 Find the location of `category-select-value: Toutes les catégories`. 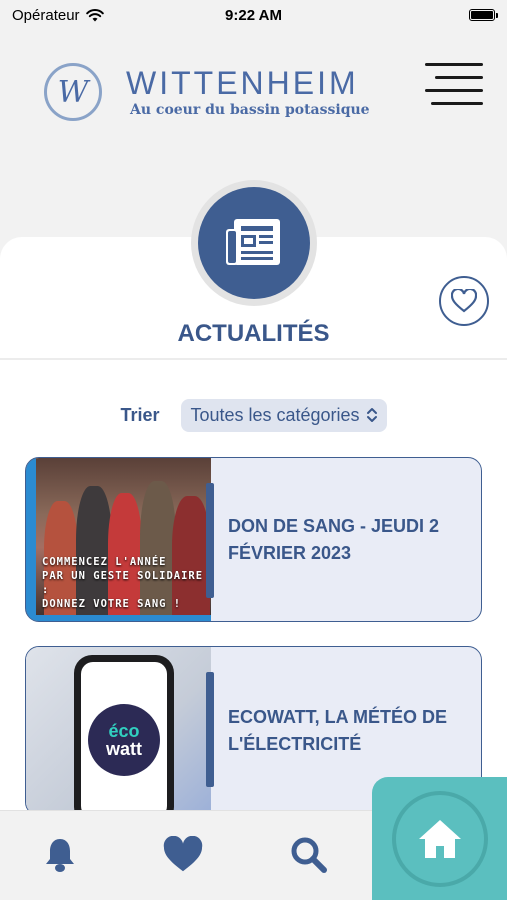

category-select-value: Toutes les catégories is located at coordinates (275, 414).